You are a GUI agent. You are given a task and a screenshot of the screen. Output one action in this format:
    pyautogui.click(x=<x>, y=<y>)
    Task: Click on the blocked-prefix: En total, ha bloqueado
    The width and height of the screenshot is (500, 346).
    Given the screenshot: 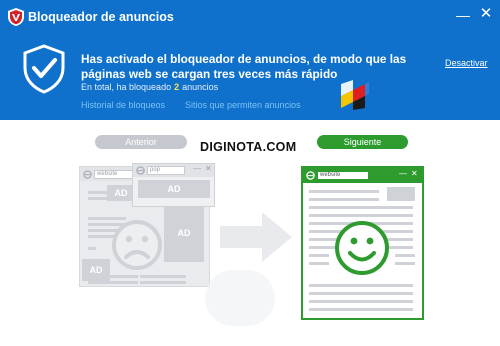 What is the action you would take?
    pyautogui.click(x=126, y=87)
    